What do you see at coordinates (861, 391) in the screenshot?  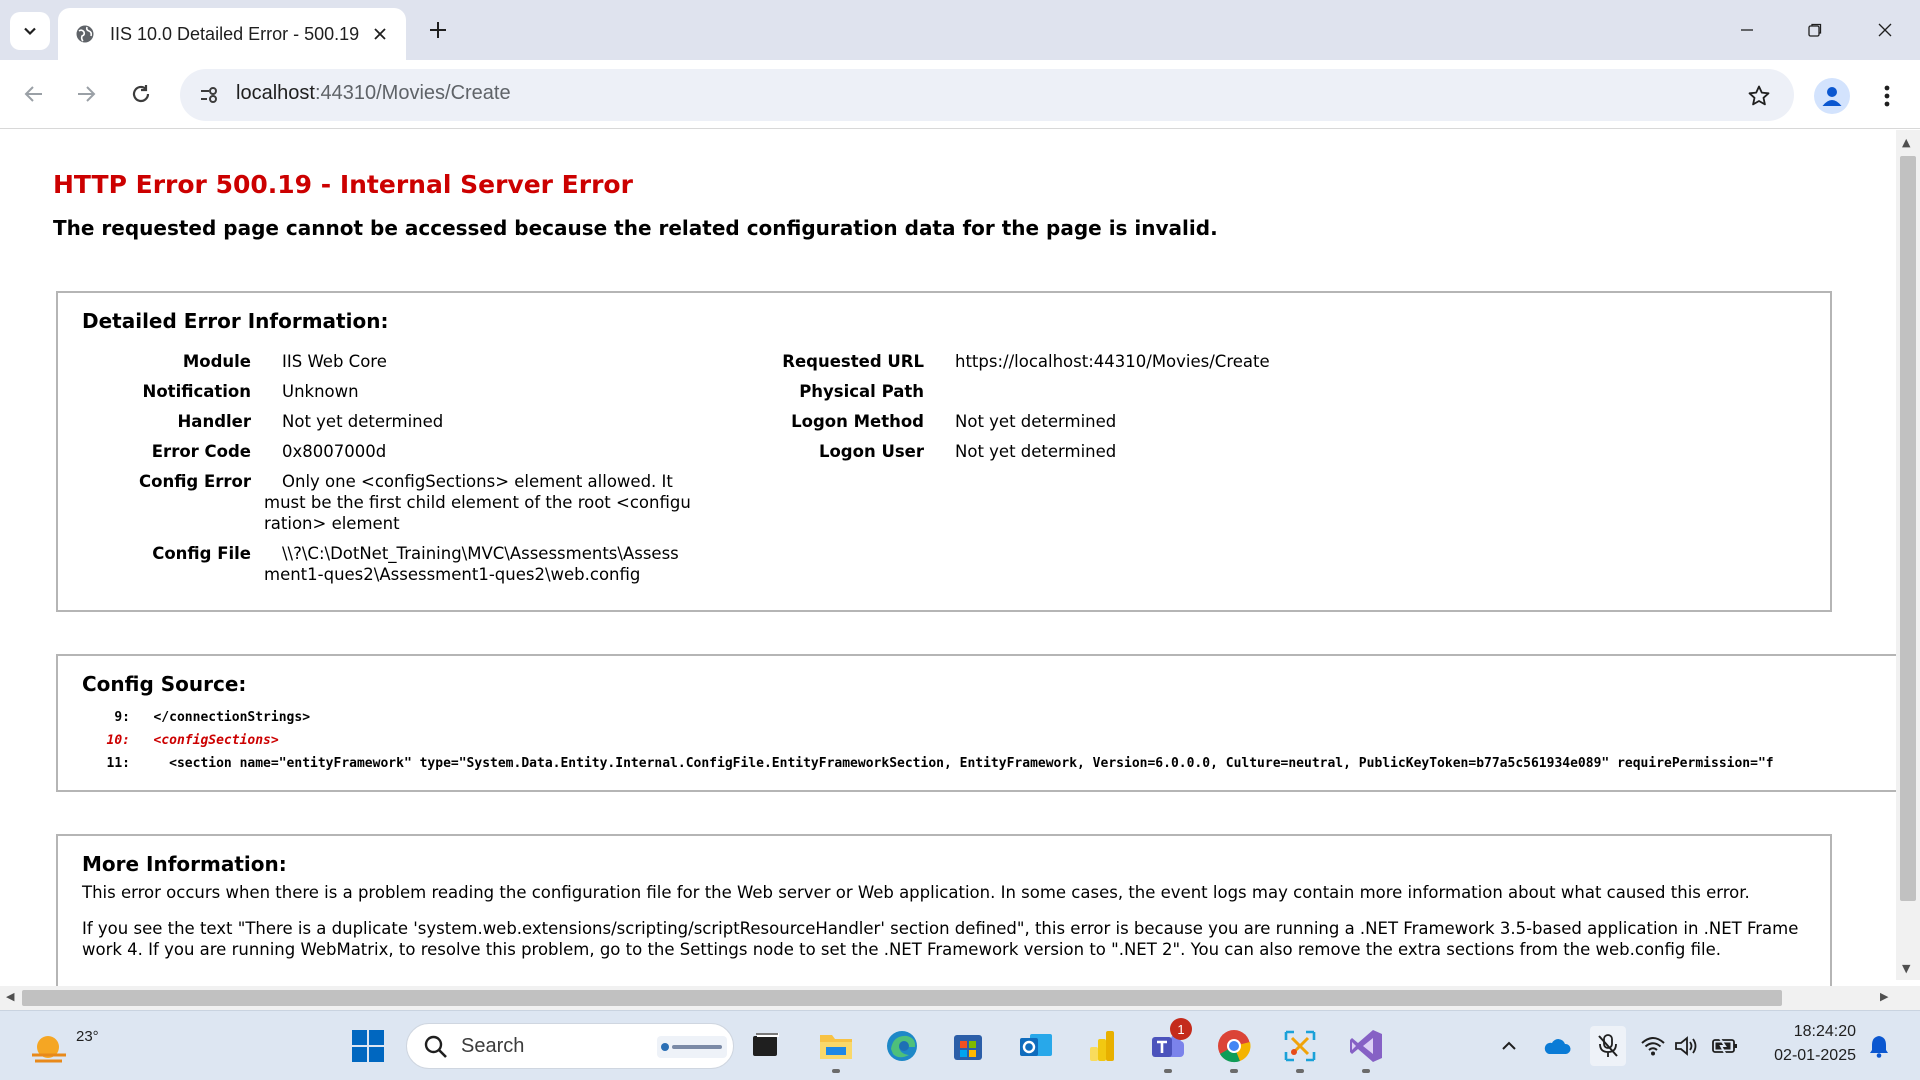 I see `detail-label: Physical Path` at bounding box center [861, 391].